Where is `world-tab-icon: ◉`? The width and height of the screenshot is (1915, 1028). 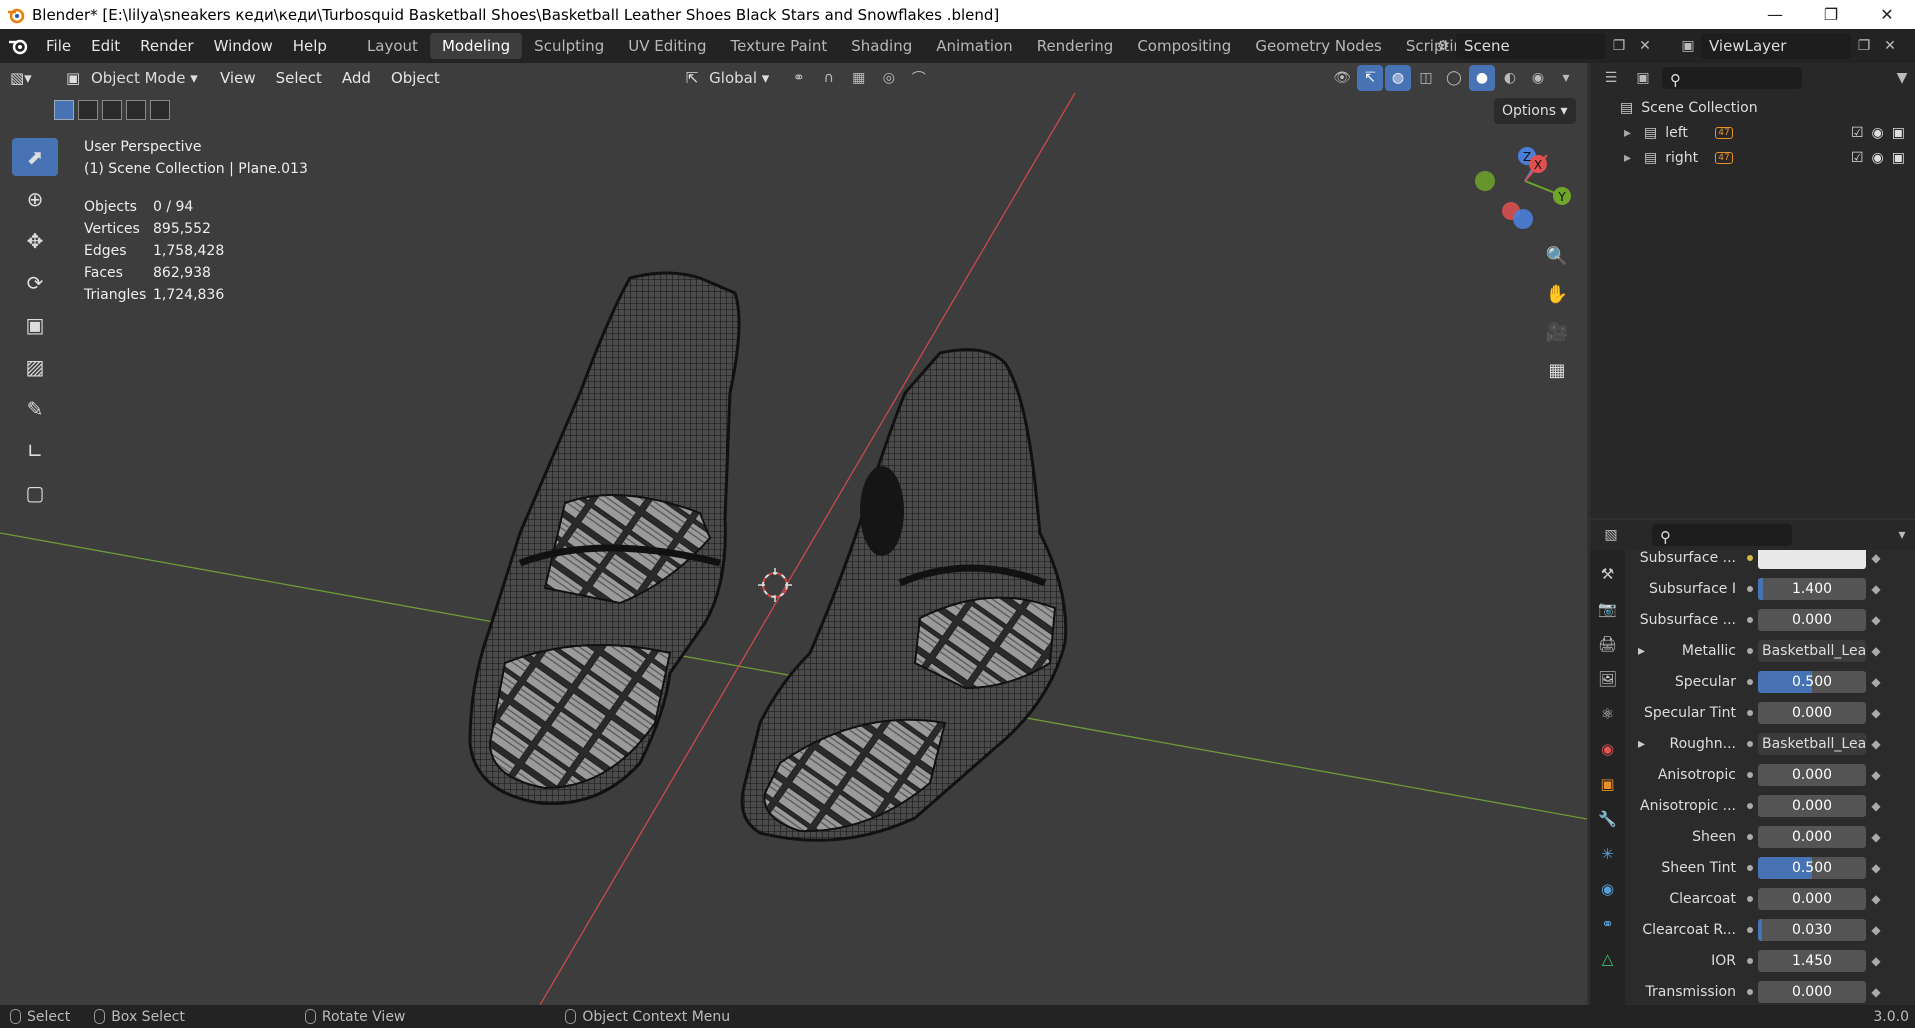 world-tab-icon: ◉ is located at coordinates (1608, 749).